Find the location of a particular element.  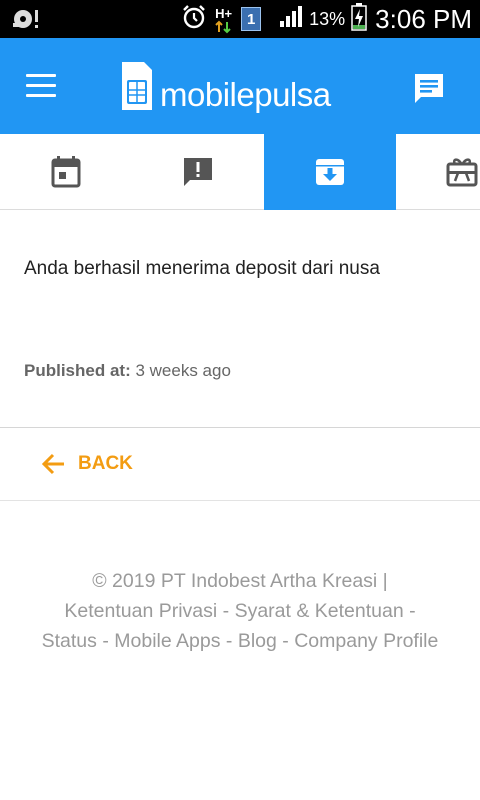

footer-copyright: © 2019 PT Indobest Artha Kreasi | is located at coordinates (240, 581).